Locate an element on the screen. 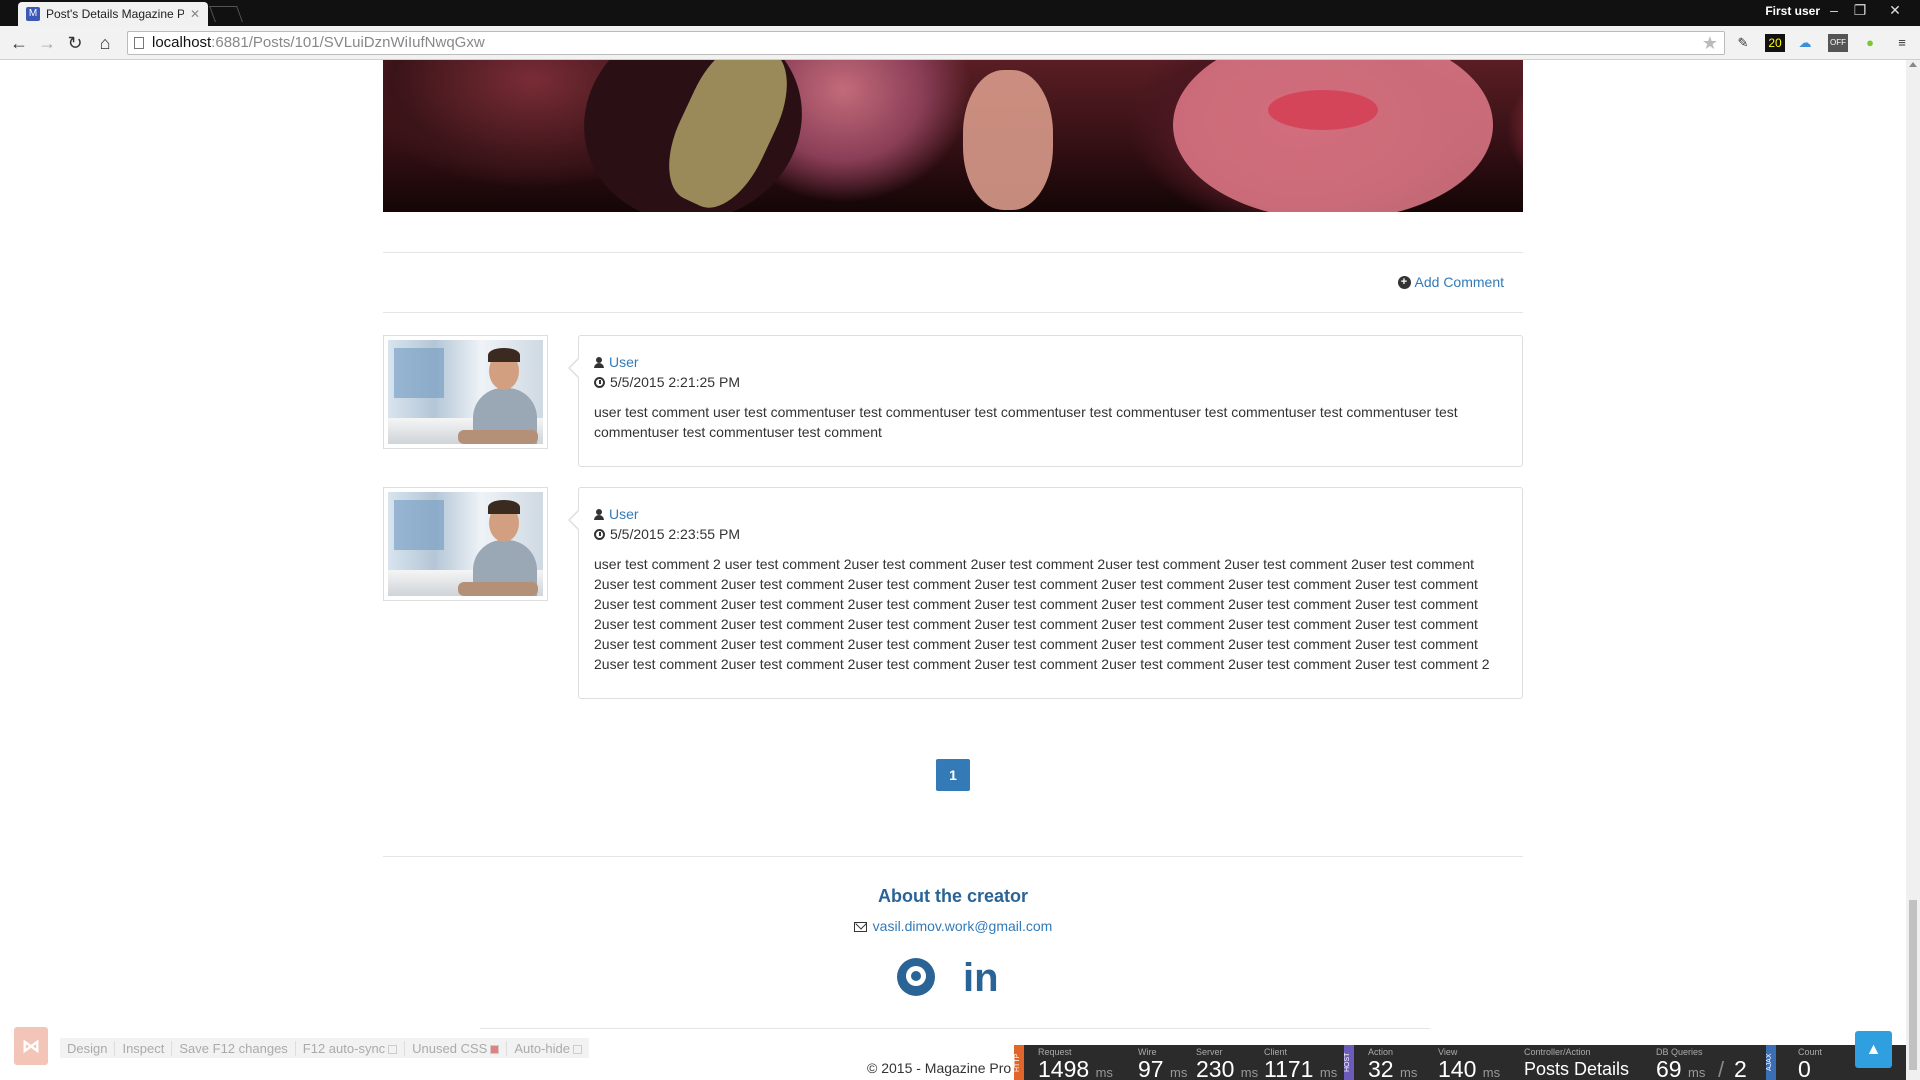 Image resolution: width=1920 pixels, height=1080 pixels. pagination-page-1: 1 is located at coordinates (953, 775).